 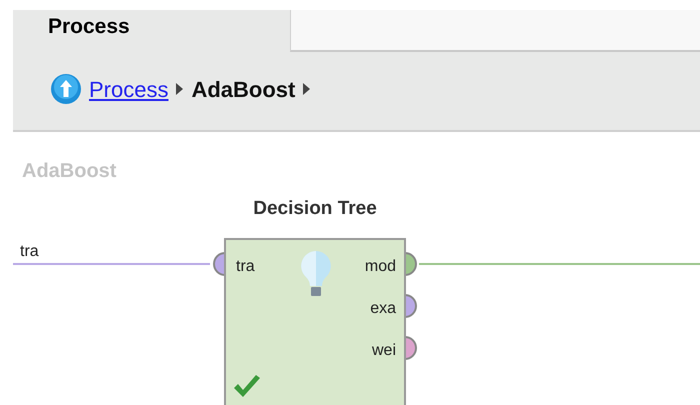 What do you see at coordinates (380, 267) in the screenshot?
I see `port-label: mod` at bounding box center [380, 267].